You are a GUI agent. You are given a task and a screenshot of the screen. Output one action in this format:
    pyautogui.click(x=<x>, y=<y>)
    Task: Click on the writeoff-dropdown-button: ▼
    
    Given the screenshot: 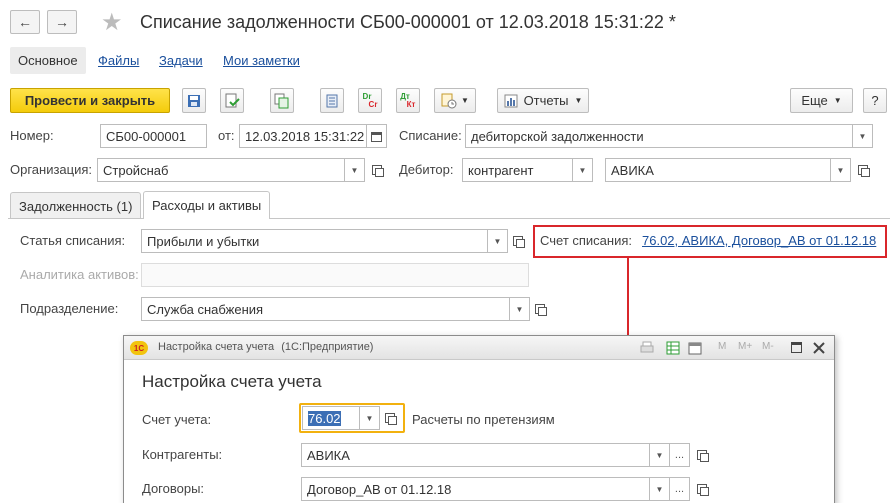 What is the action you would take?
    pyautogui.click(x=863, y=136)
    